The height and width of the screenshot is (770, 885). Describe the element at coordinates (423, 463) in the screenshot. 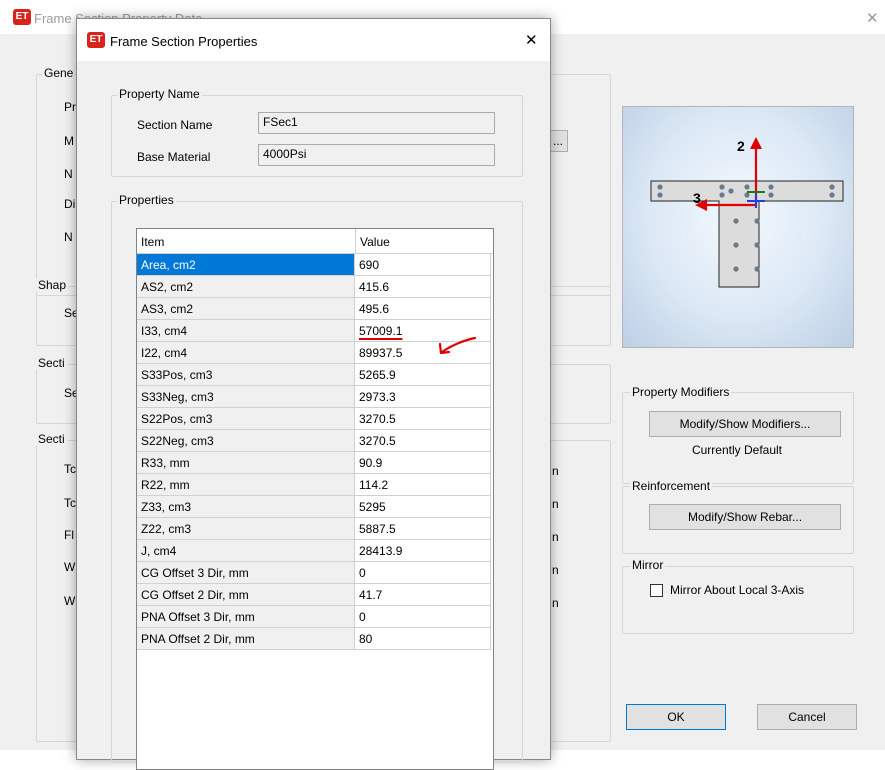

I see `value-cell: 90.9` at that location.